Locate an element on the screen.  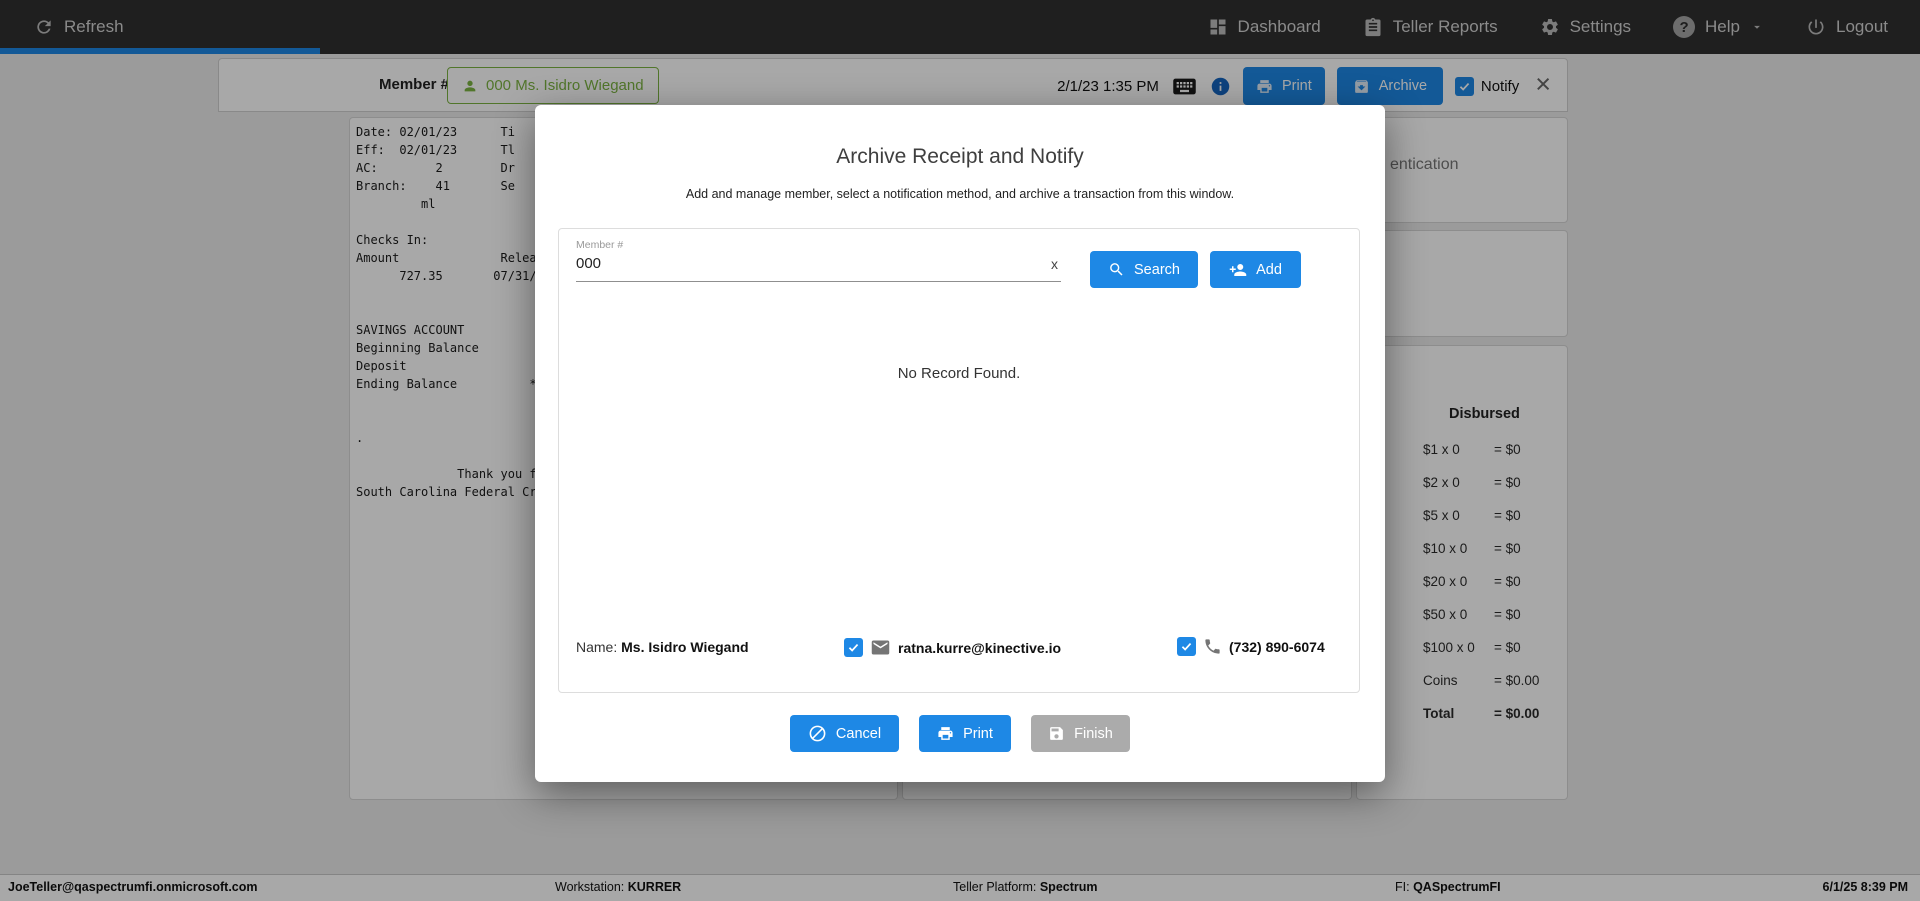
email-notify-checkbox is located at coordinates (853, 647).